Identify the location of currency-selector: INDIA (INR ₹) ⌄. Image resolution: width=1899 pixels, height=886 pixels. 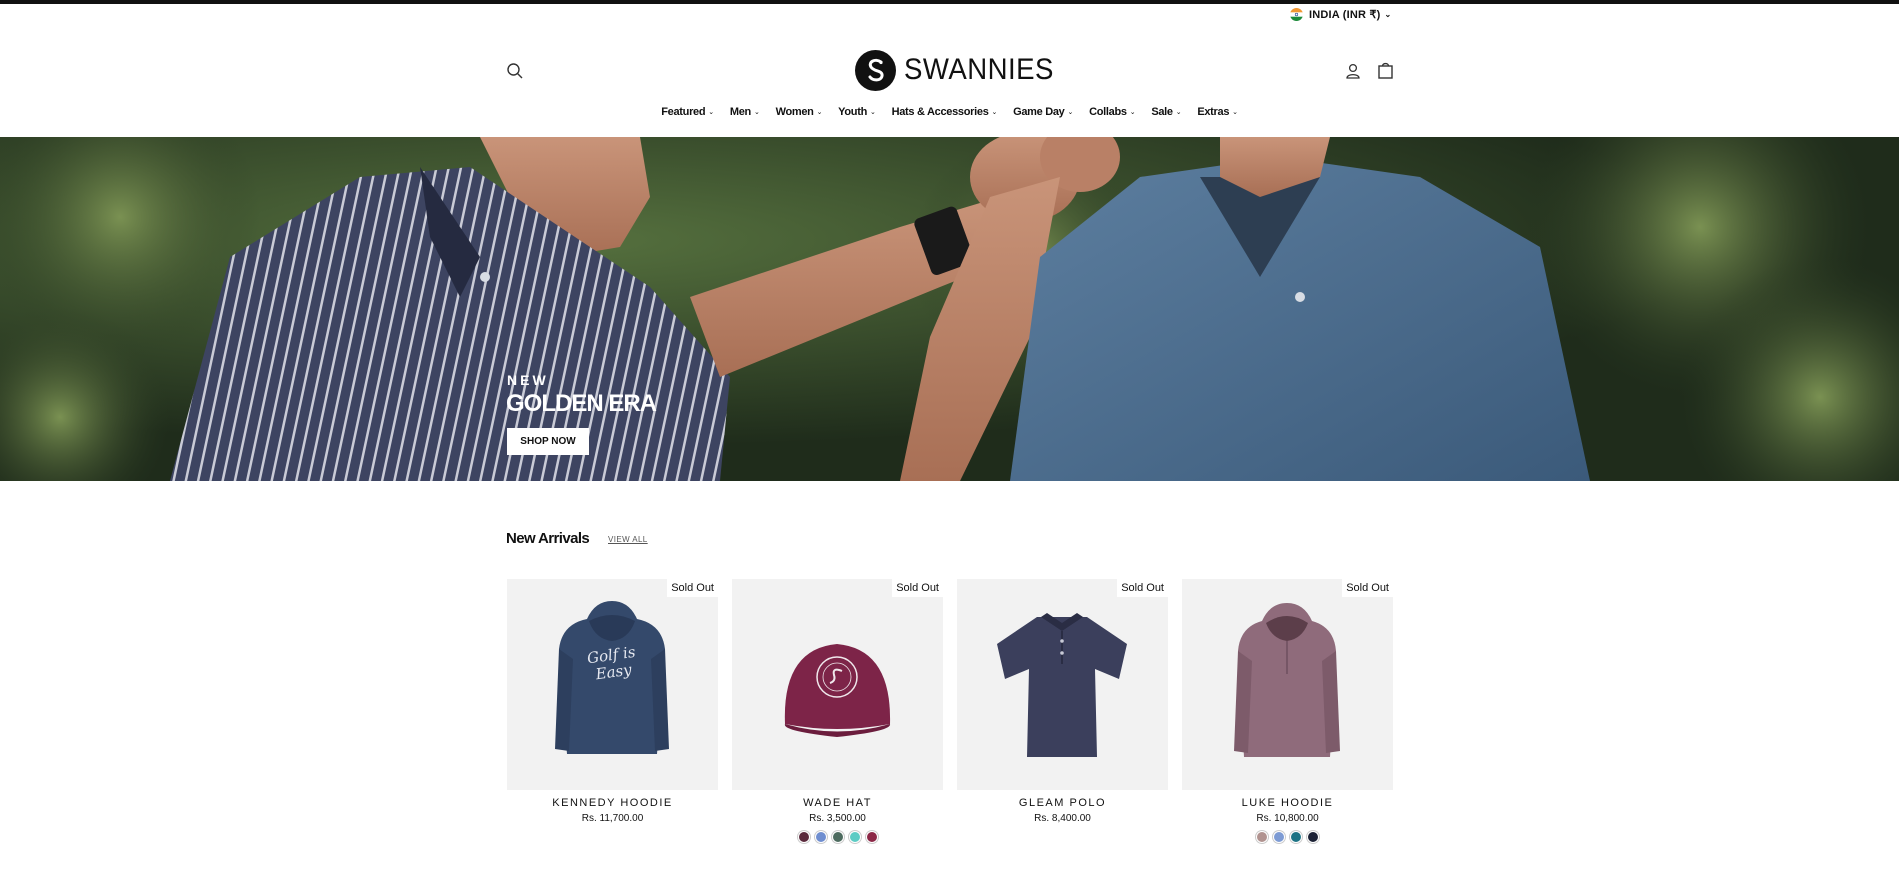
(1340, 14).